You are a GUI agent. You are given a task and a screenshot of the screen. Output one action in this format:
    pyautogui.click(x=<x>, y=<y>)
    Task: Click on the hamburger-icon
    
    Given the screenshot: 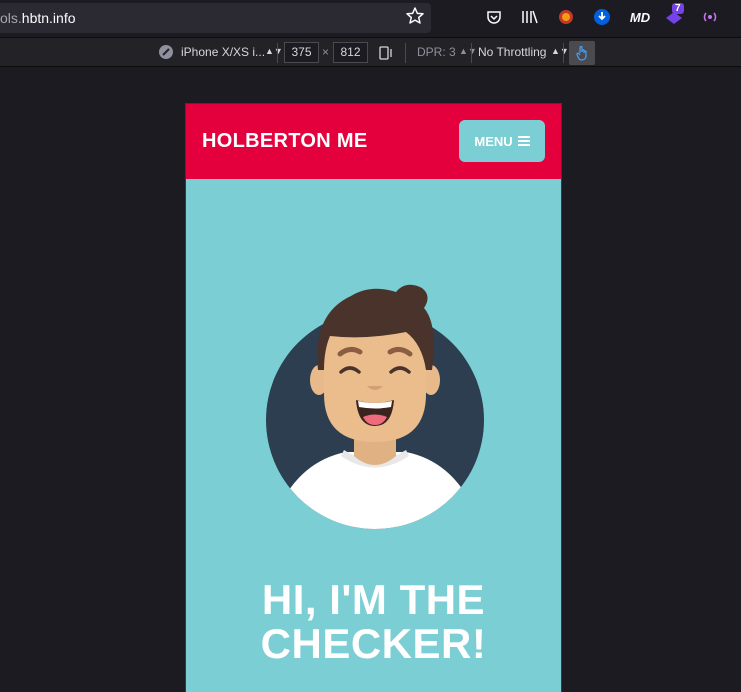 What is the action you would take?
    pyautogui.click(x=523, y=141)
    